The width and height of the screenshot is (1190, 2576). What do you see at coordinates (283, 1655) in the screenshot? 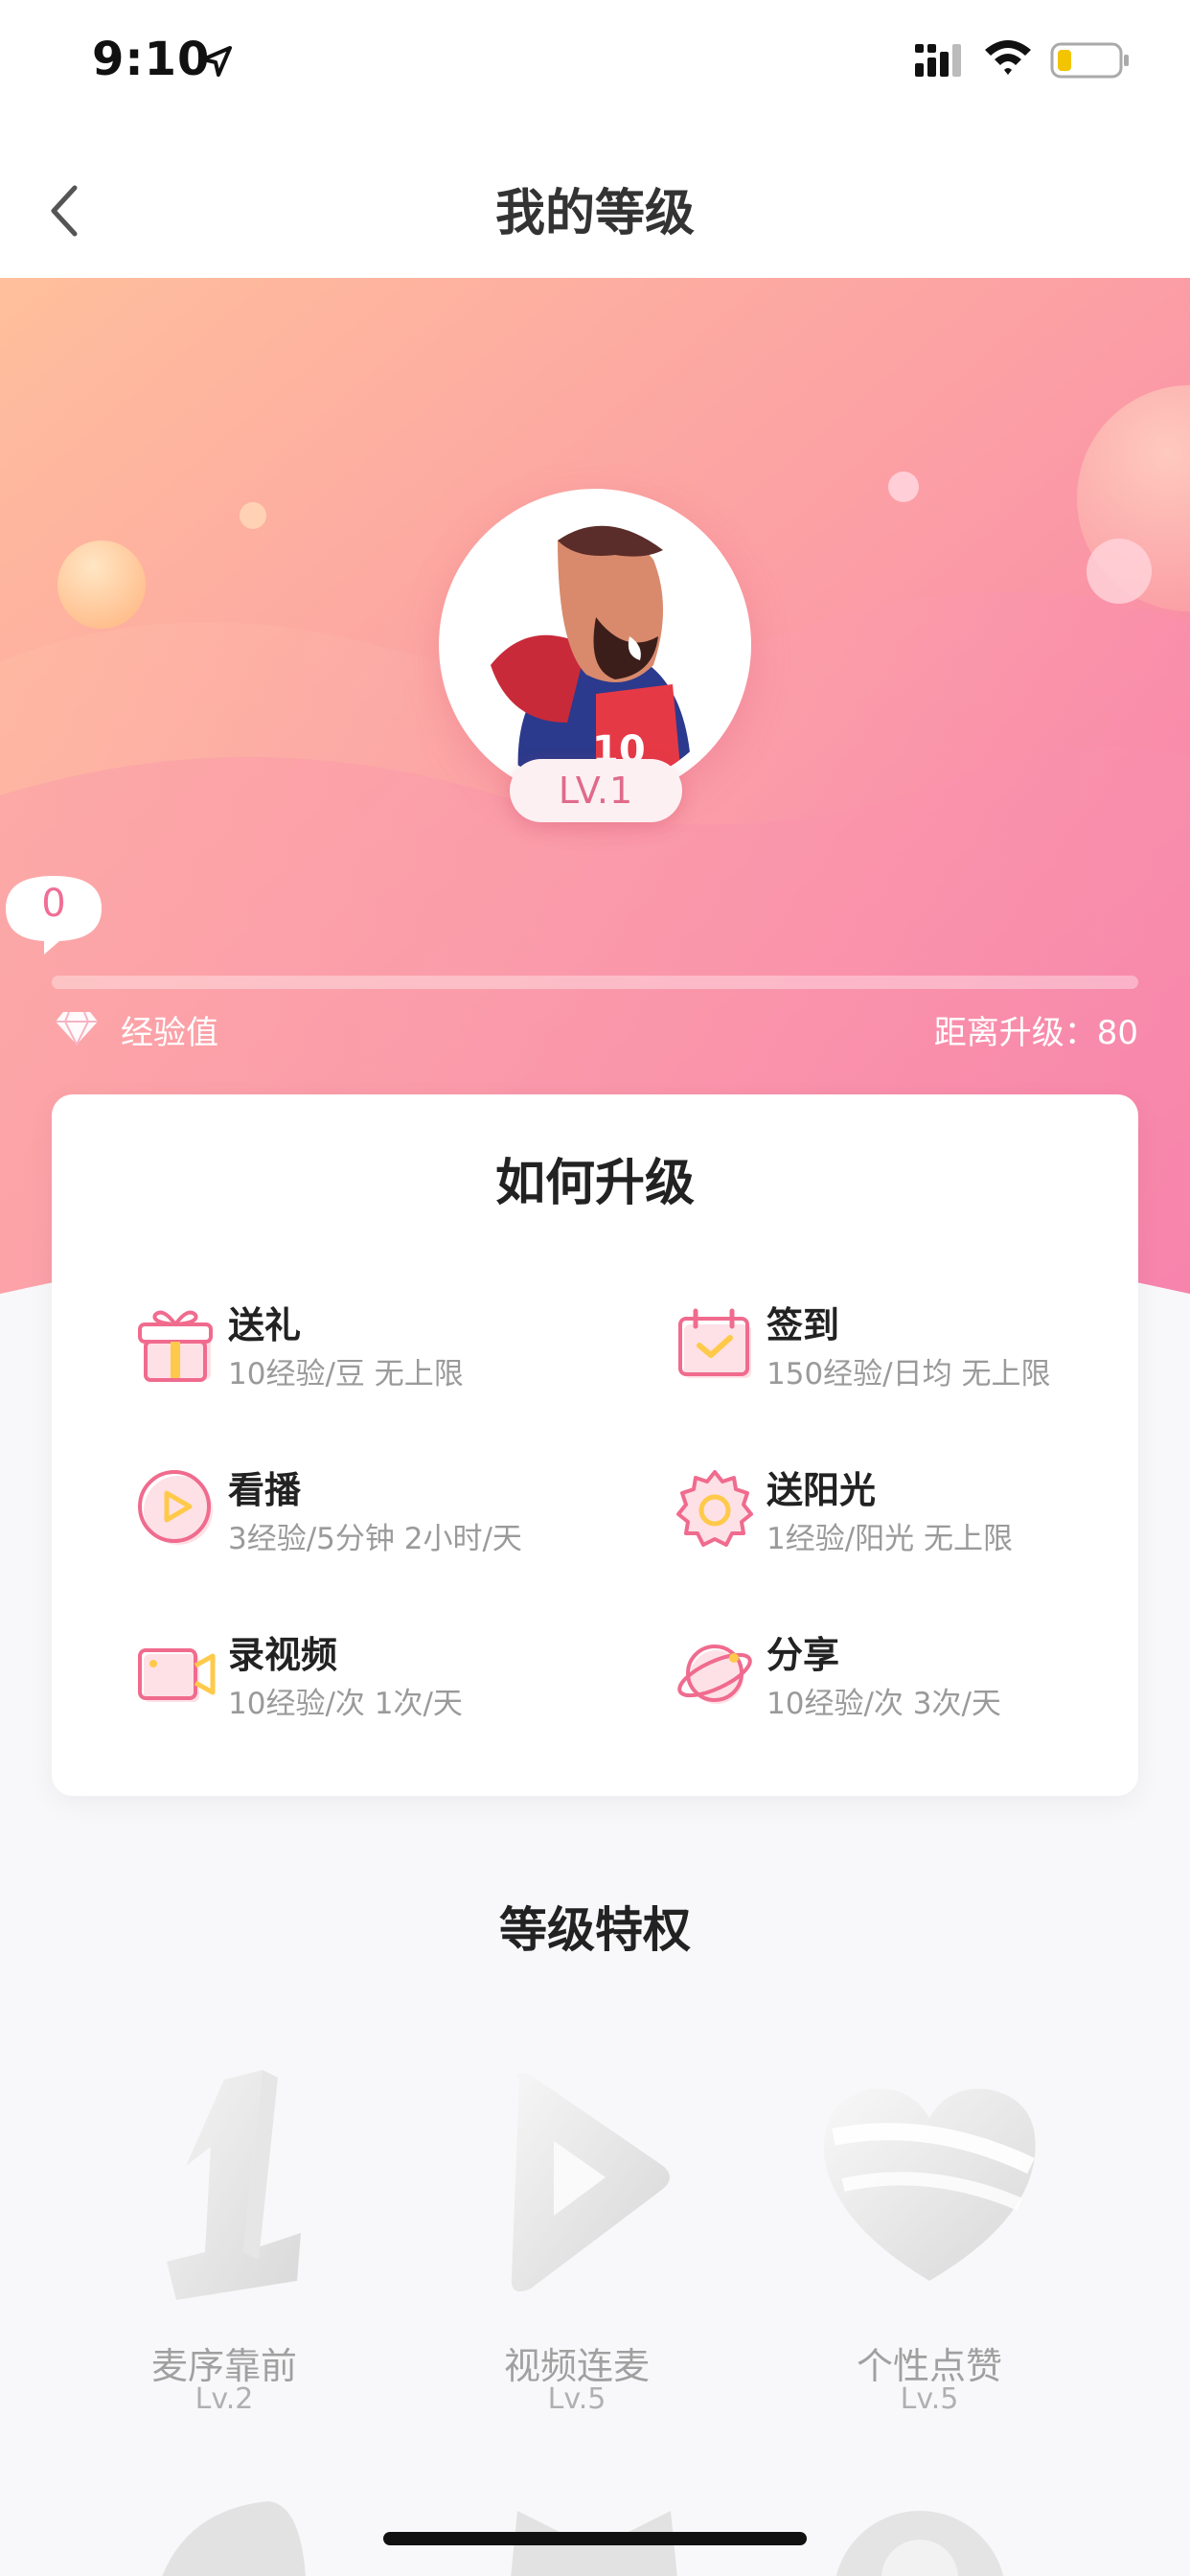
I see `method-name: 录视频` at bounding box center [283, 1655].